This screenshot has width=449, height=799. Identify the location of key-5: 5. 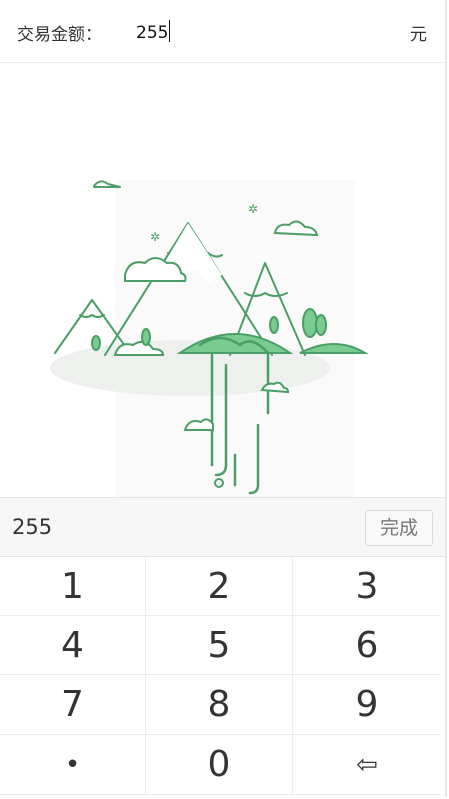
(219, 645).